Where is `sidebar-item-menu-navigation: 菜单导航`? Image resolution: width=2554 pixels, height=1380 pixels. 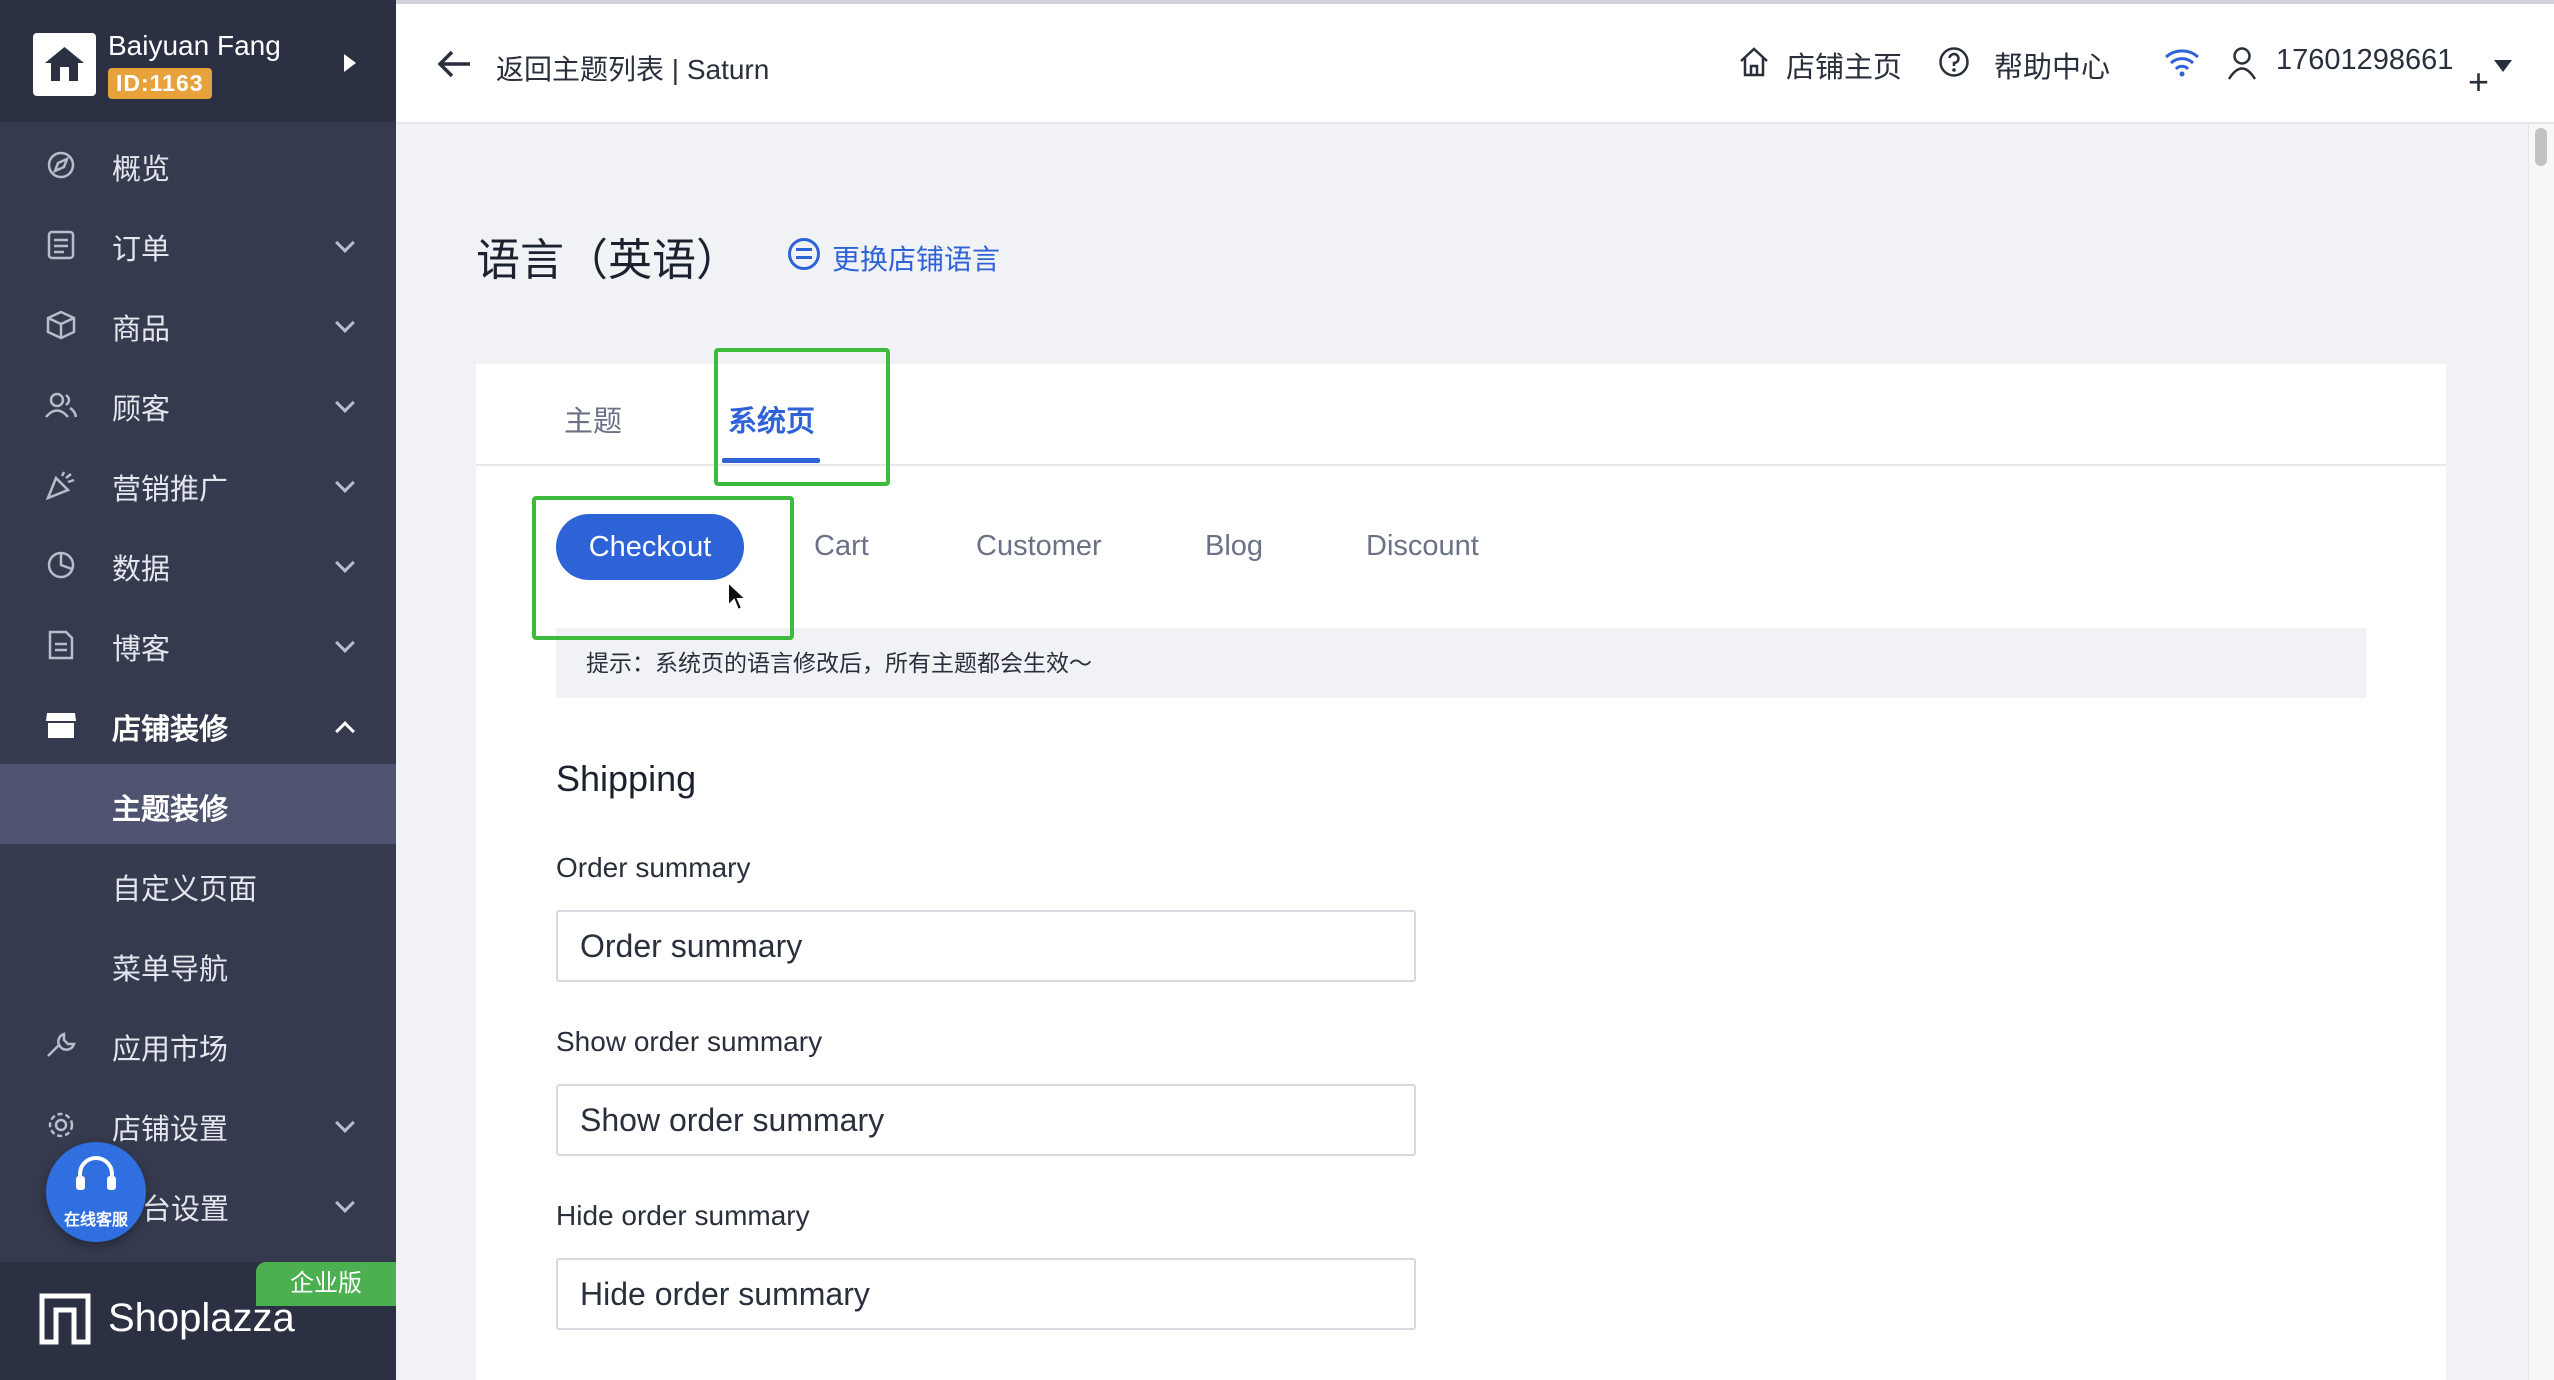 sidebar-item-menu-navigation: 菜单导航 is located at coordinates (198, 964).